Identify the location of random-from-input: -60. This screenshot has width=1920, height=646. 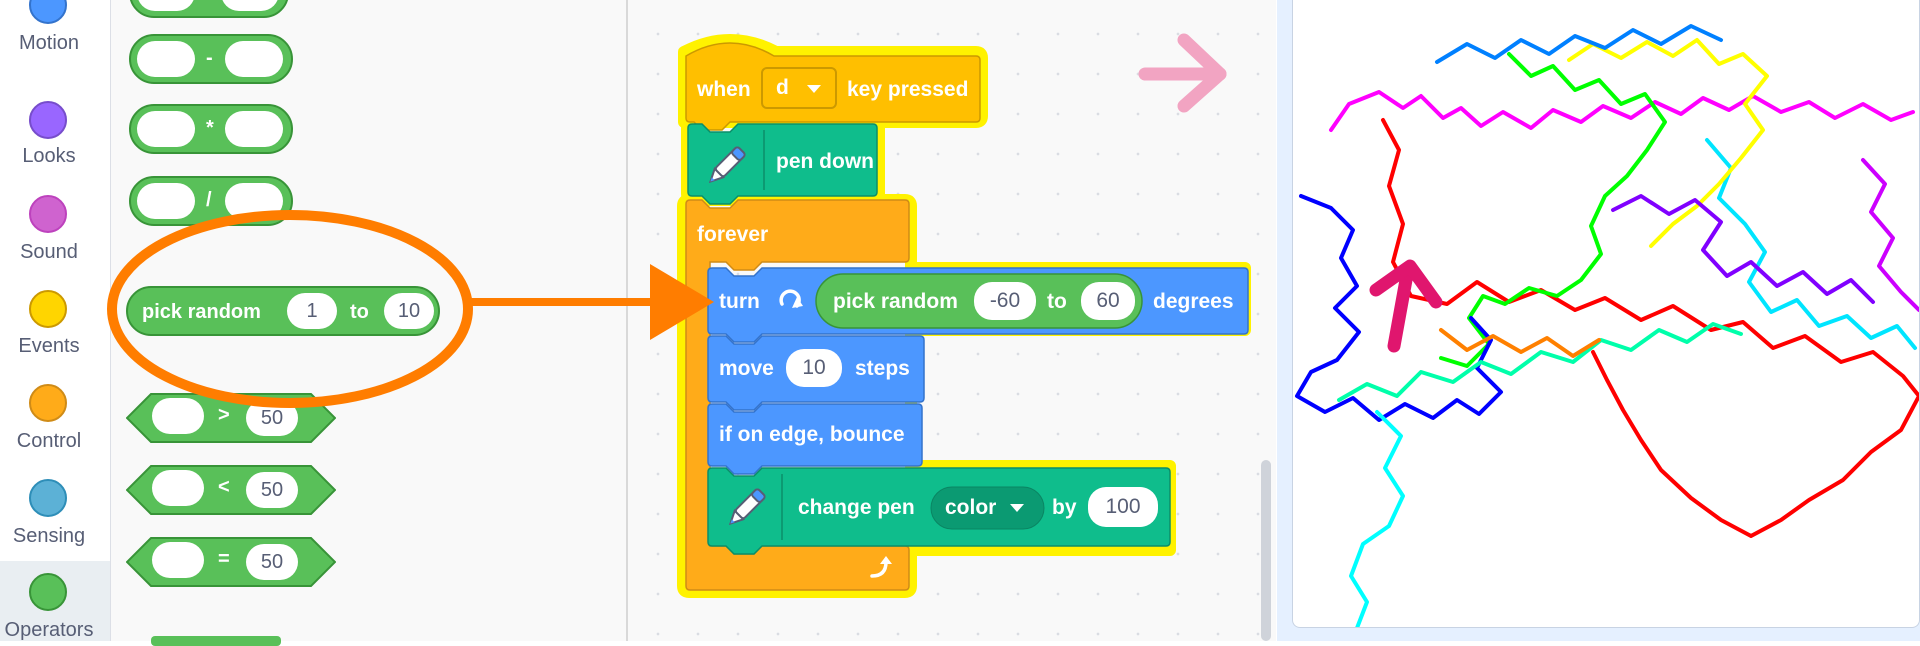
(1005, 301).